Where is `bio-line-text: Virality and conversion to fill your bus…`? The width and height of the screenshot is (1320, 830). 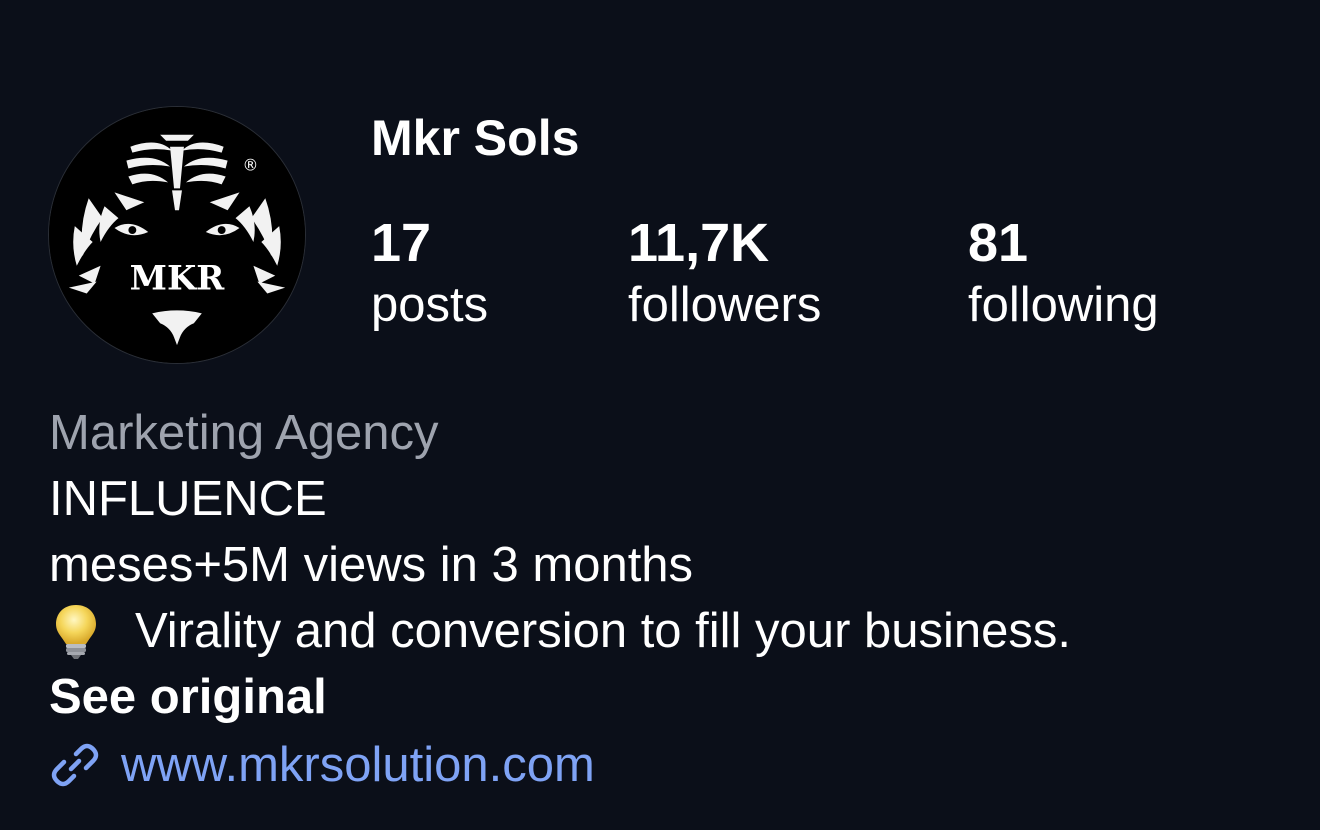
bio-line-text: Virality and conversion to fill your bus… is located at coordinates (603, 631).